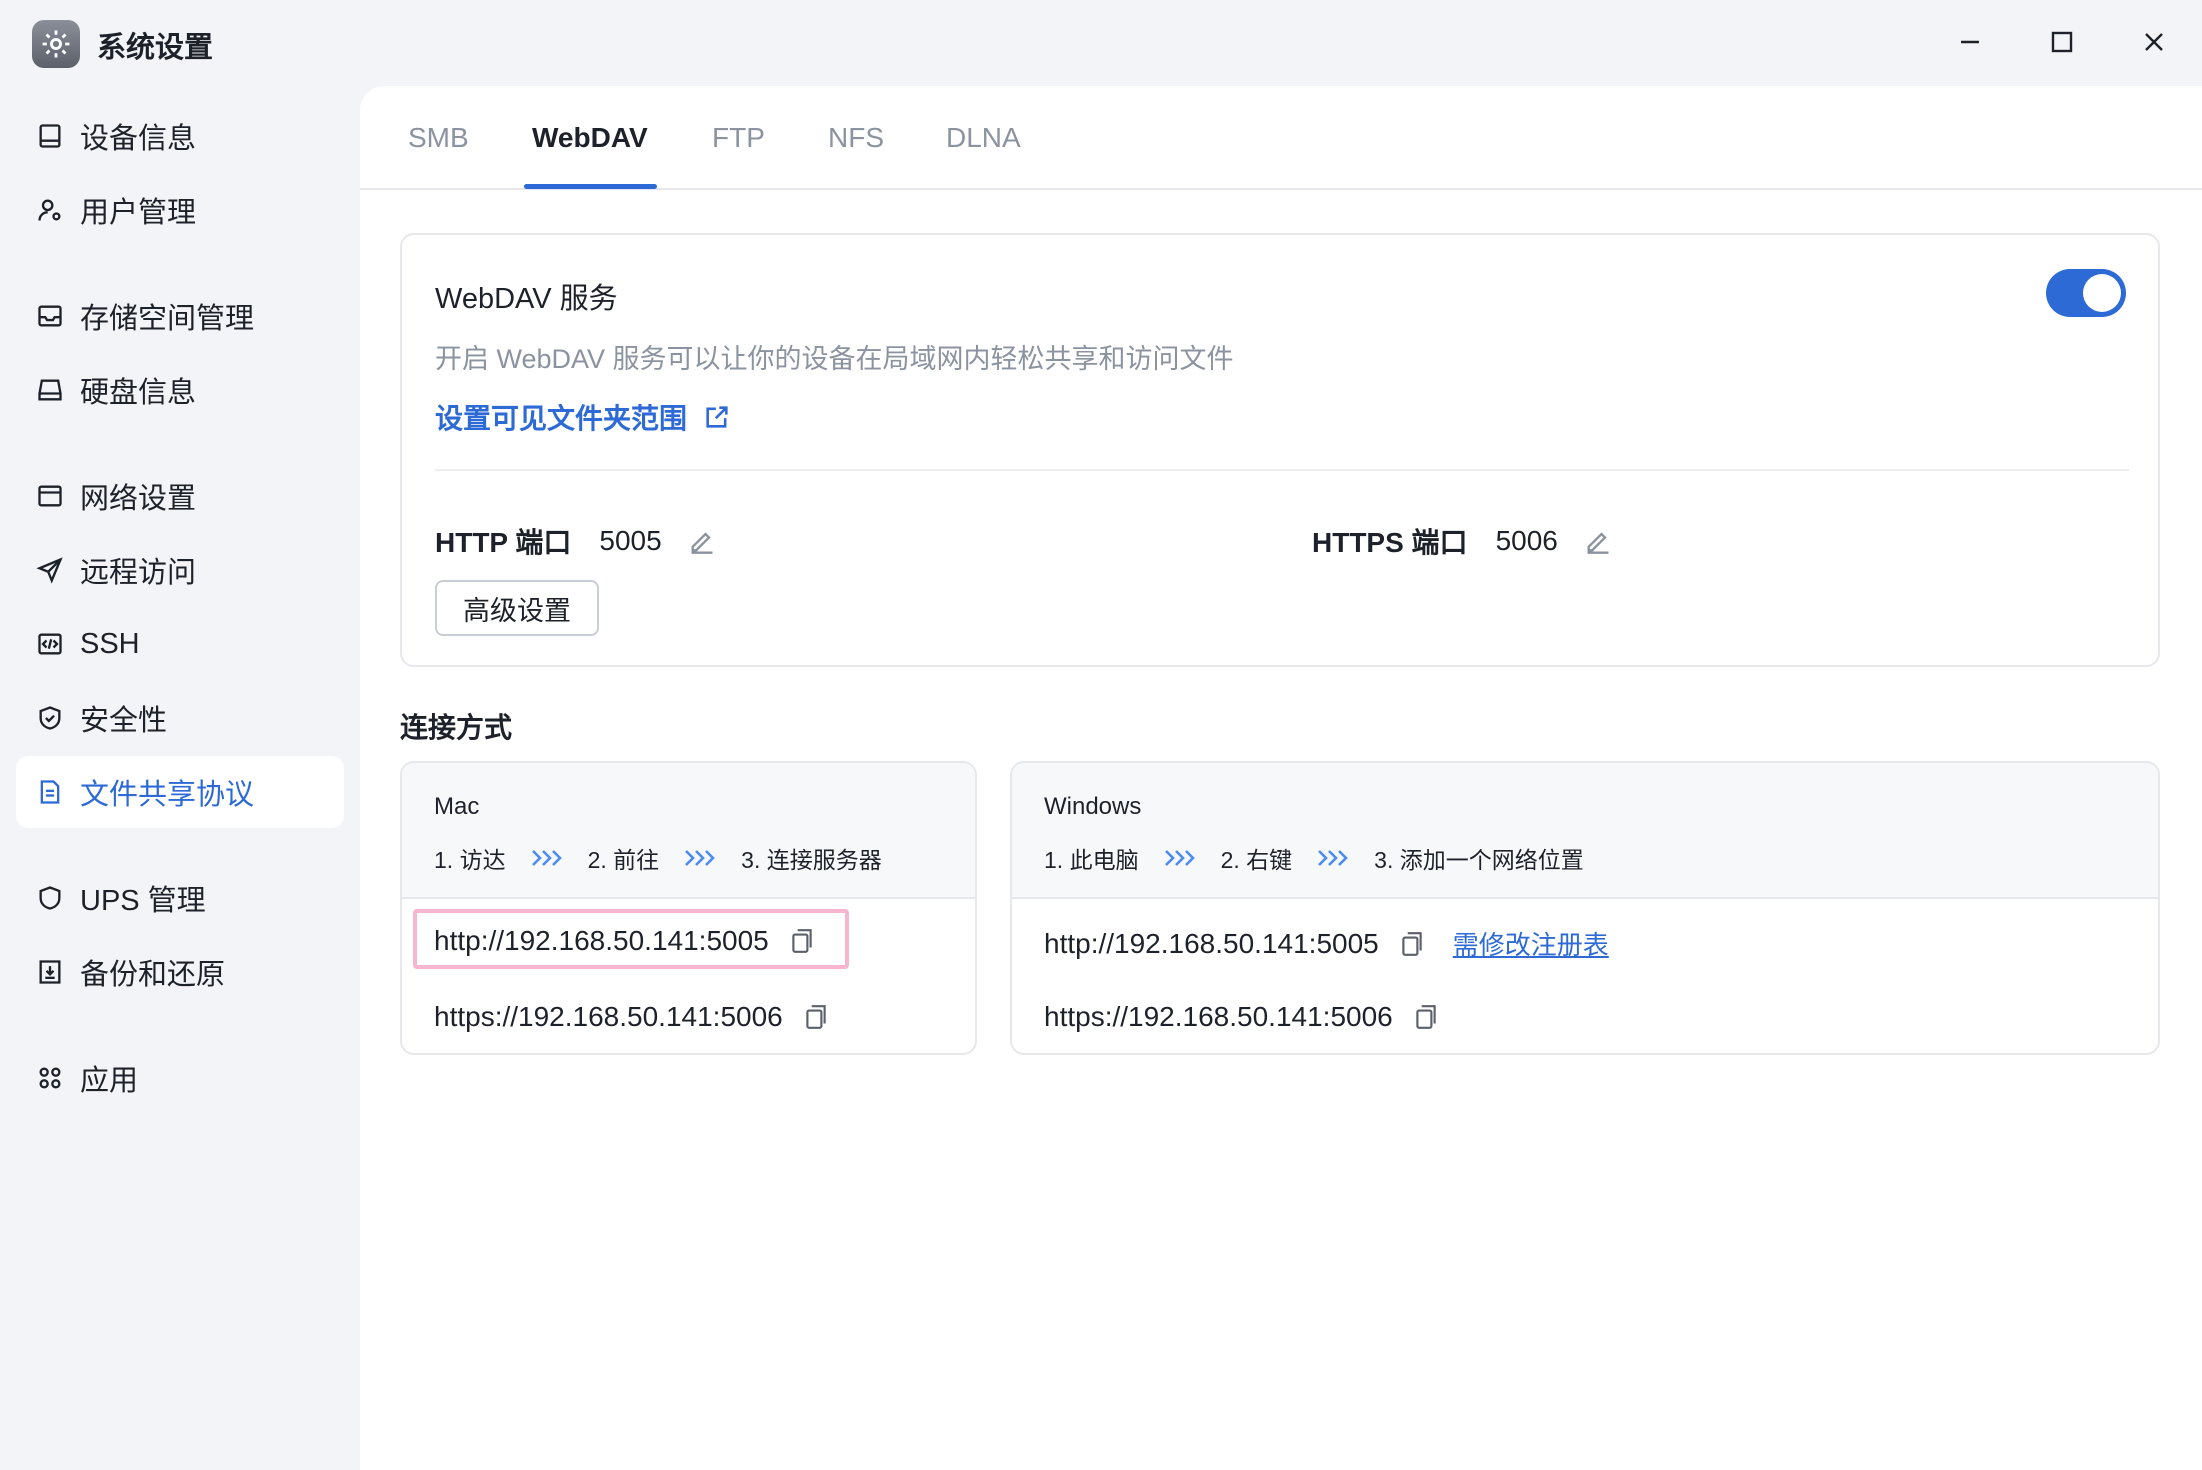  What do you see at coordinates (50, 136) in the screenshot?
I see `device-icon` at bounding box center [50, 136].